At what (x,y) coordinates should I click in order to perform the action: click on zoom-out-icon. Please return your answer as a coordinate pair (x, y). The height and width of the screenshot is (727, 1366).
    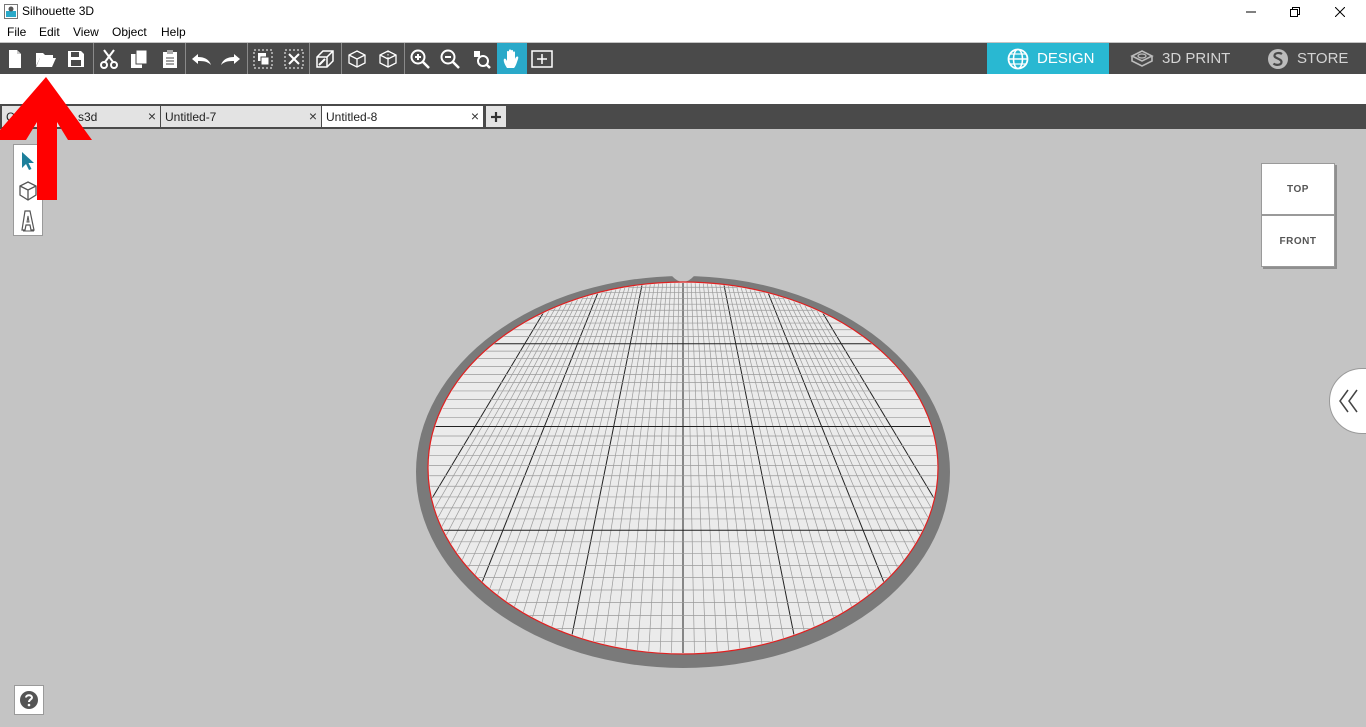
    Looking at the image, I should click on (450, 59).